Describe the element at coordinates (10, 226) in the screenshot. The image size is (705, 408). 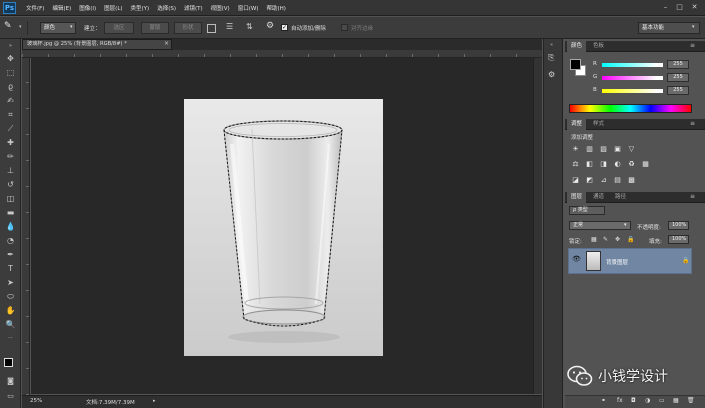
I see `blur-tool-icon: 💧` at that location.